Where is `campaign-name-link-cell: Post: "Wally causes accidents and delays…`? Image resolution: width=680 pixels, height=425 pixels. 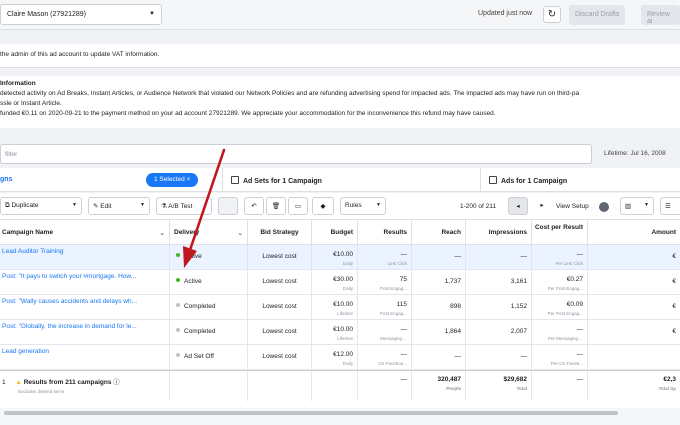 campaign-name-link-cell: Post: "Wally causes accidents and delays… is located at coordinates (85, 307).